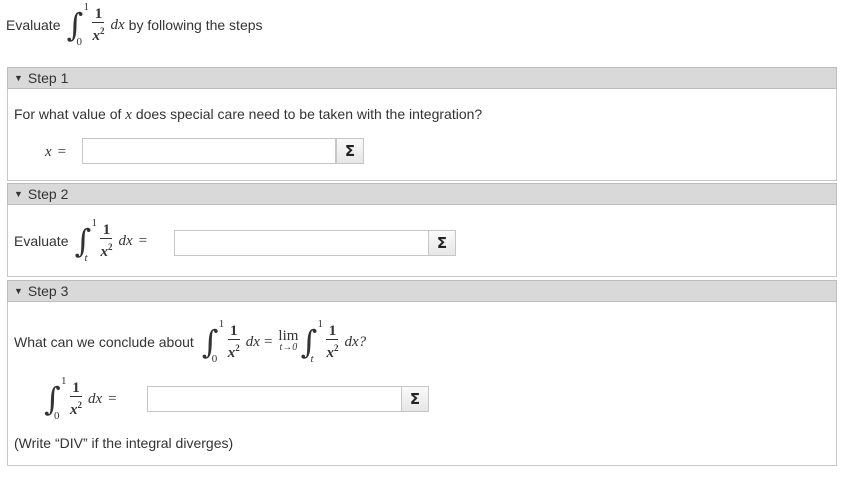 The image size is (857, 487). I want to click on step-2-prompt: Evaluate ∫ 1 t 1 x2 dx =, so click(83, 241).